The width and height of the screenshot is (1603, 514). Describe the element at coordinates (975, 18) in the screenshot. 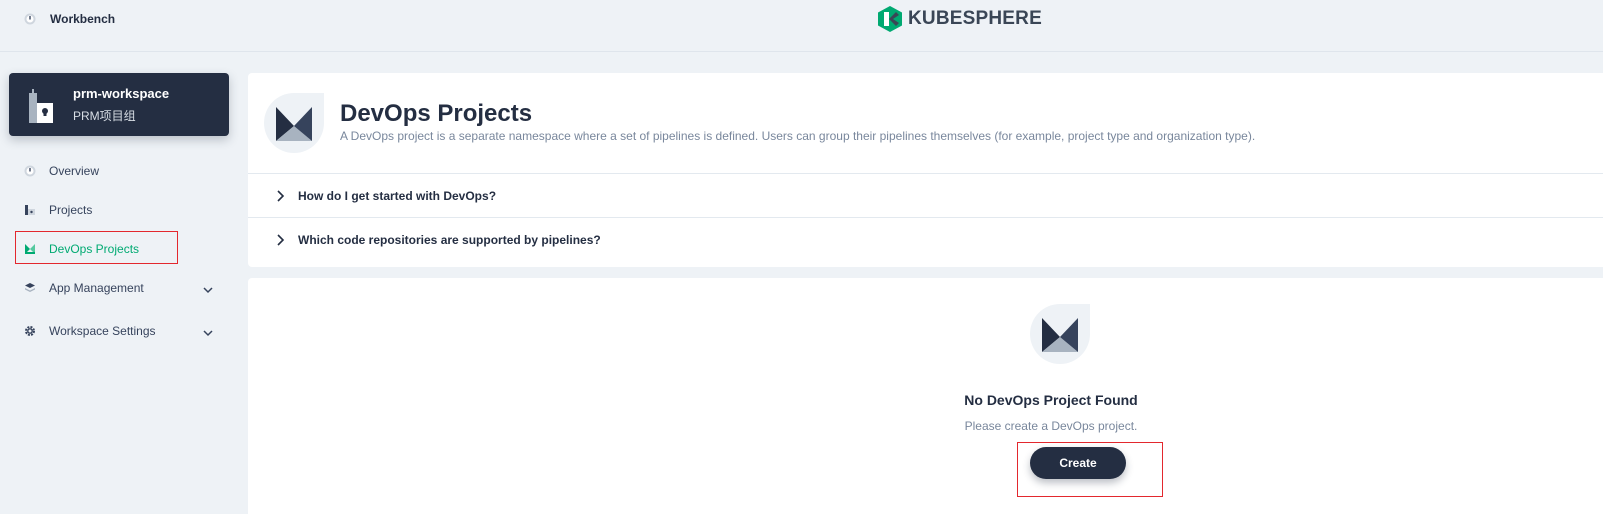

I see `logo-text: KUBESPHERE` at that location.